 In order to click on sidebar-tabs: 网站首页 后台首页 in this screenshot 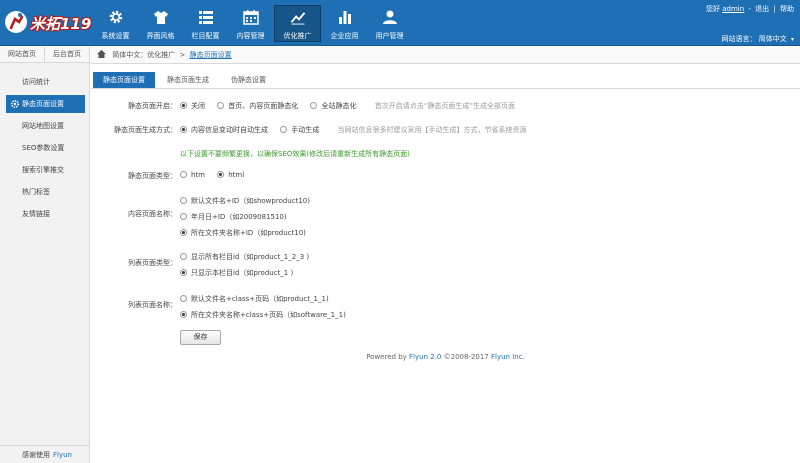, I will do `click(44, 55)`.